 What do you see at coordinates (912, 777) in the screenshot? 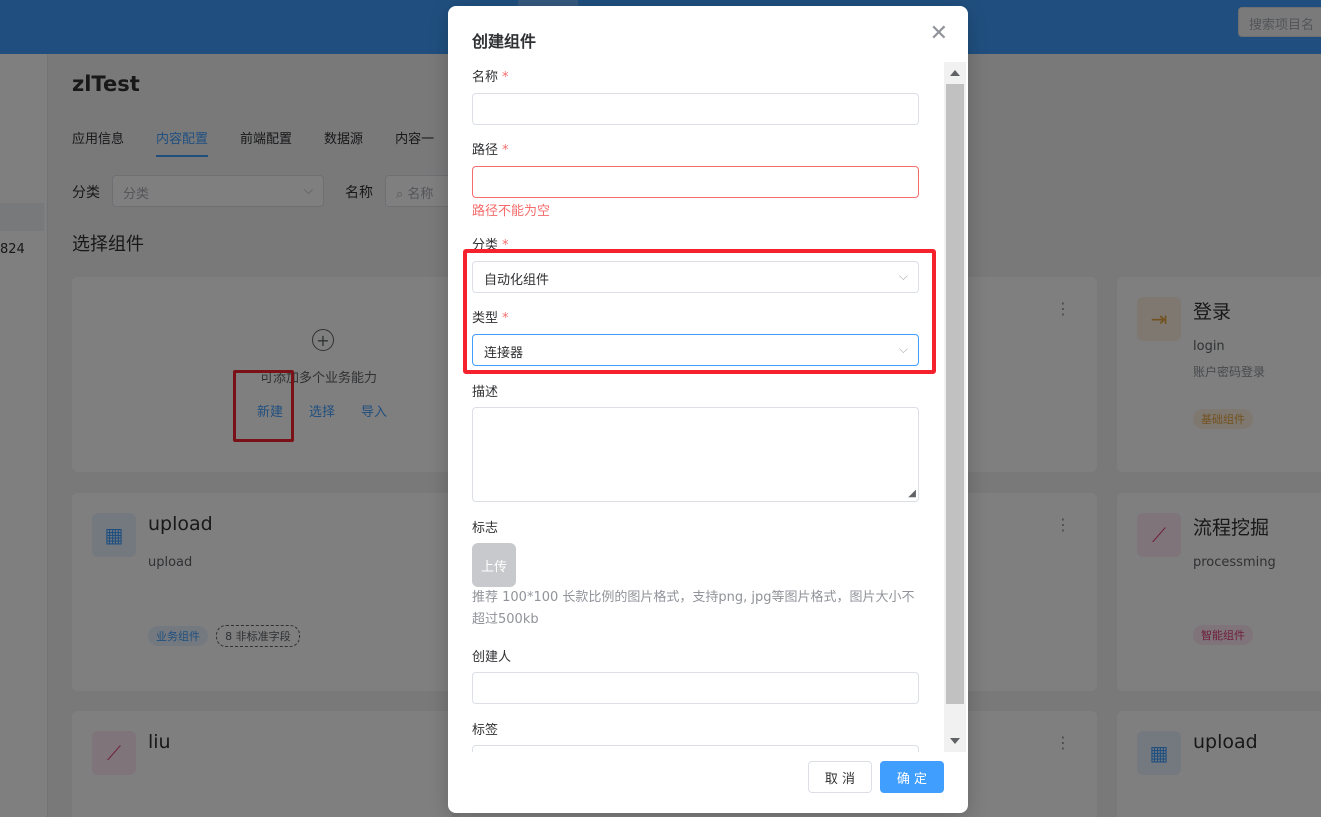
I see `confirm-button: 确 定` at bounding box center [912, 777].